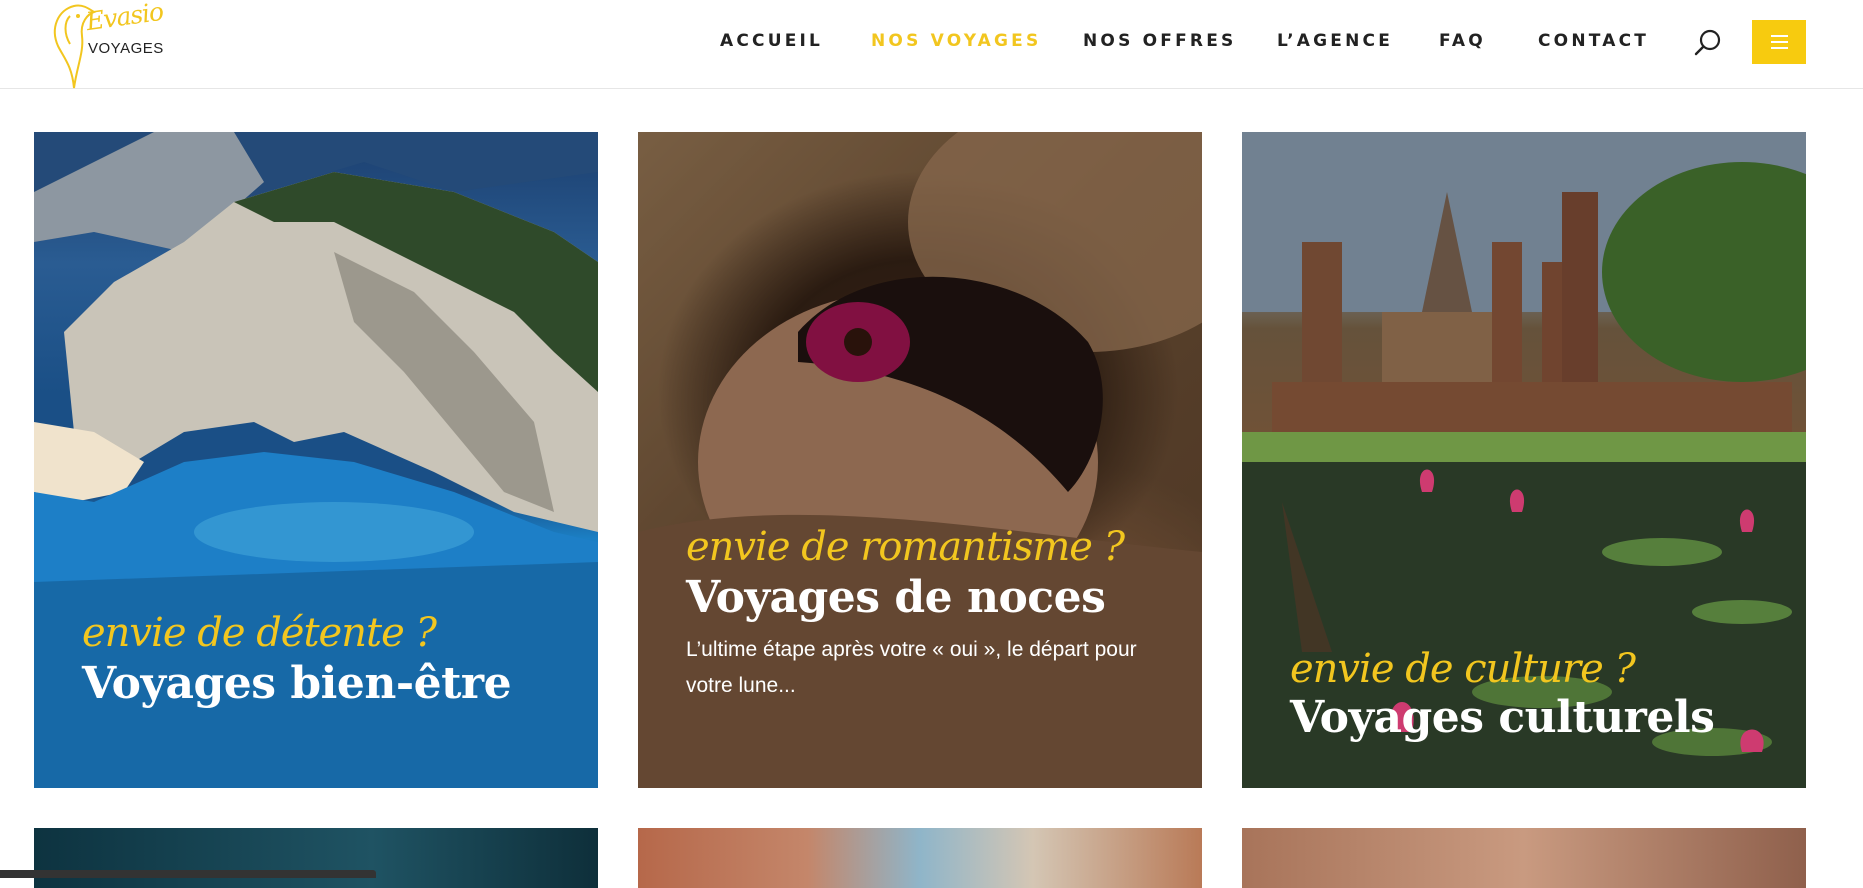 The width and height of the screenshot is (1863, 888). I want to click on search-icon, so click(1708, 43).